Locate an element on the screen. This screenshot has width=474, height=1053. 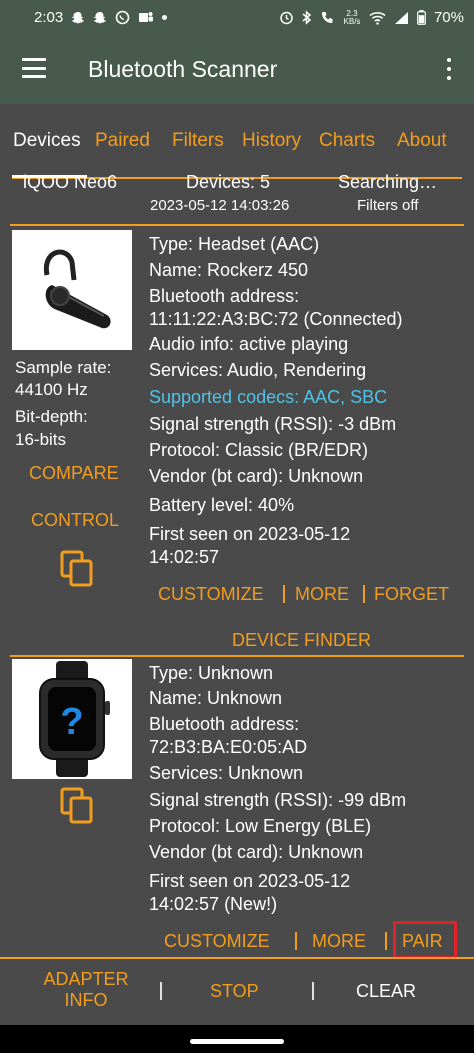
bottom-action-bar: ADAPTER INFO STOP CLEAR is located at coordinates (237, 992).